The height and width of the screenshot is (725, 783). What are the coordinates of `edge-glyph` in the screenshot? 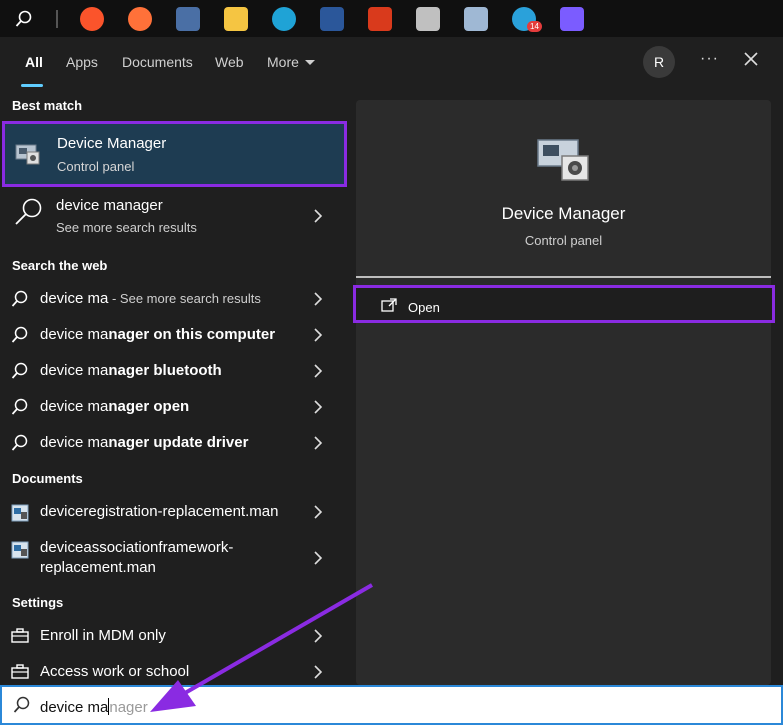 It's located at (284, 18).